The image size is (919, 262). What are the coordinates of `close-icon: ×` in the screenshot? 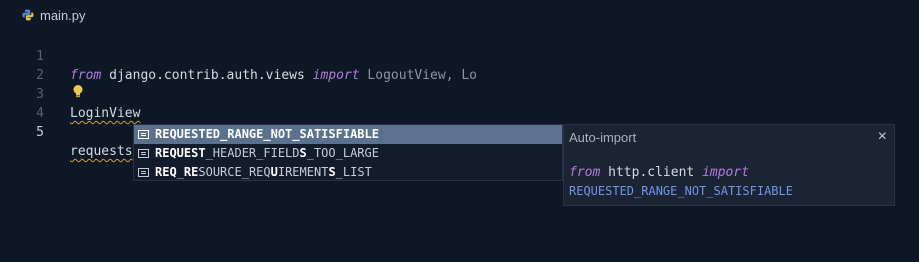 It's located at (882, 137).